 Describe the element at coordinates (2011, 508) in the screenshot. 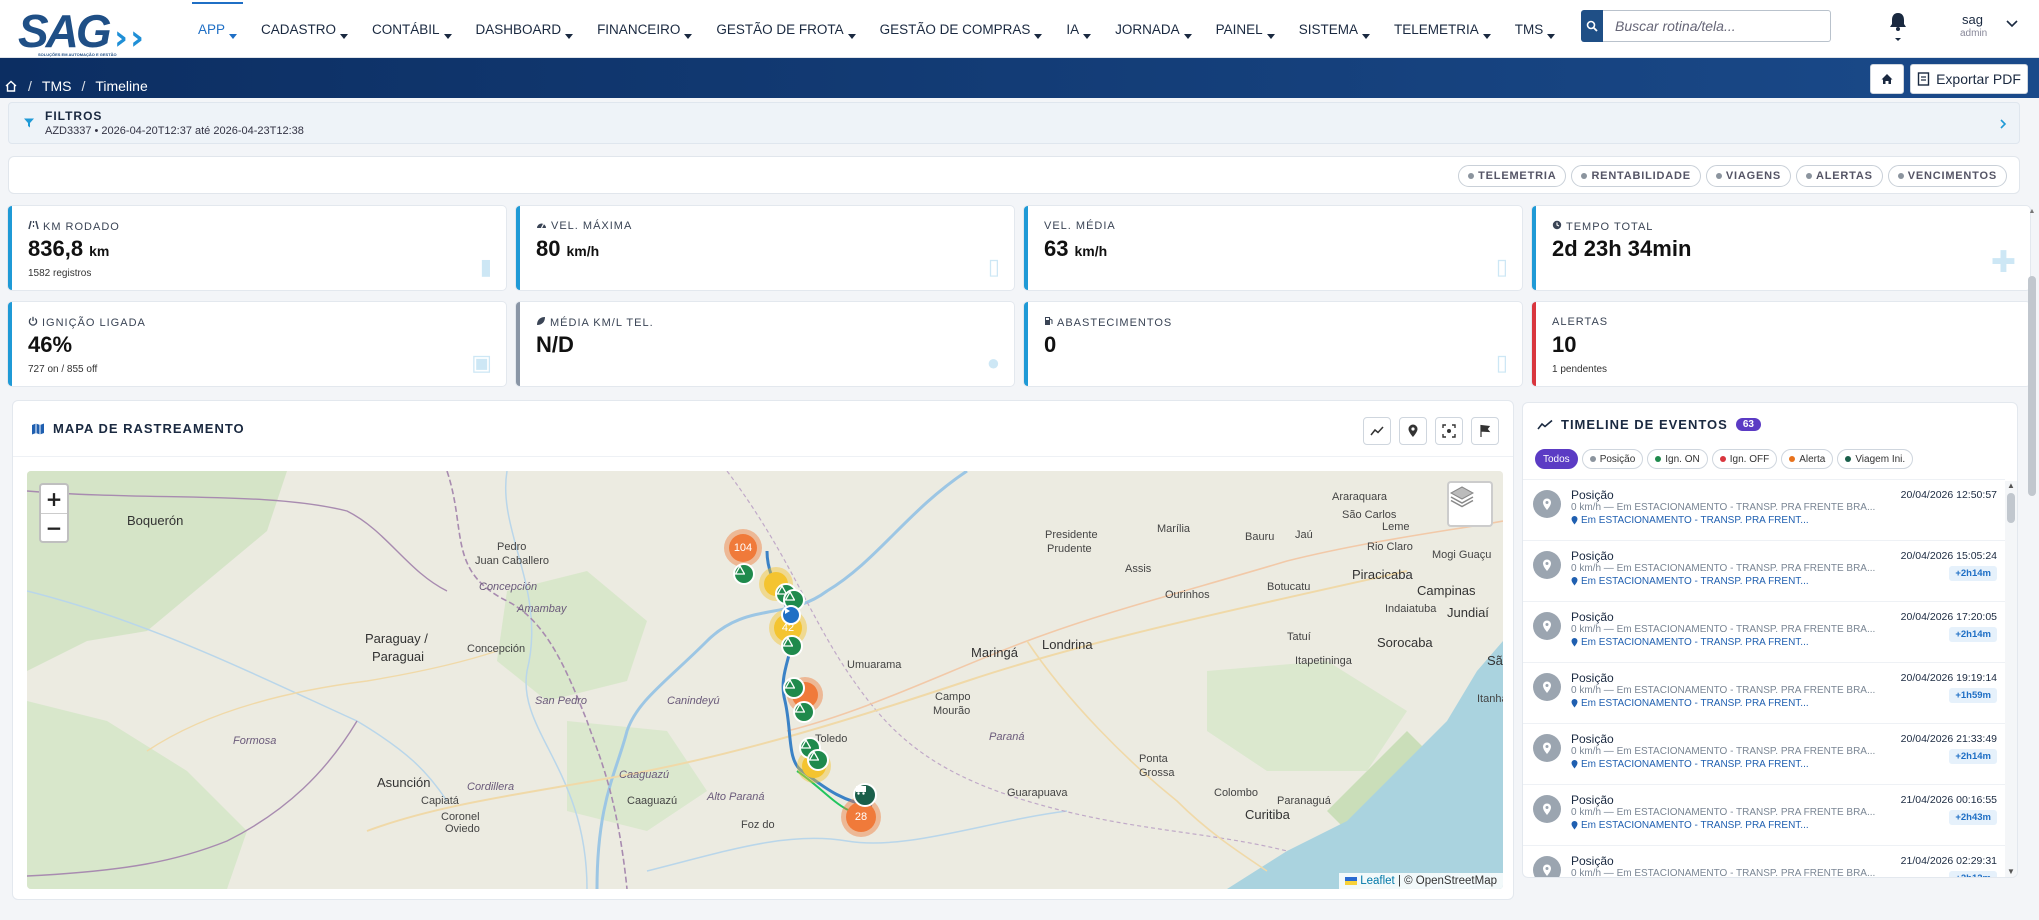

I see `timeline-scroll-thumb` at that location.